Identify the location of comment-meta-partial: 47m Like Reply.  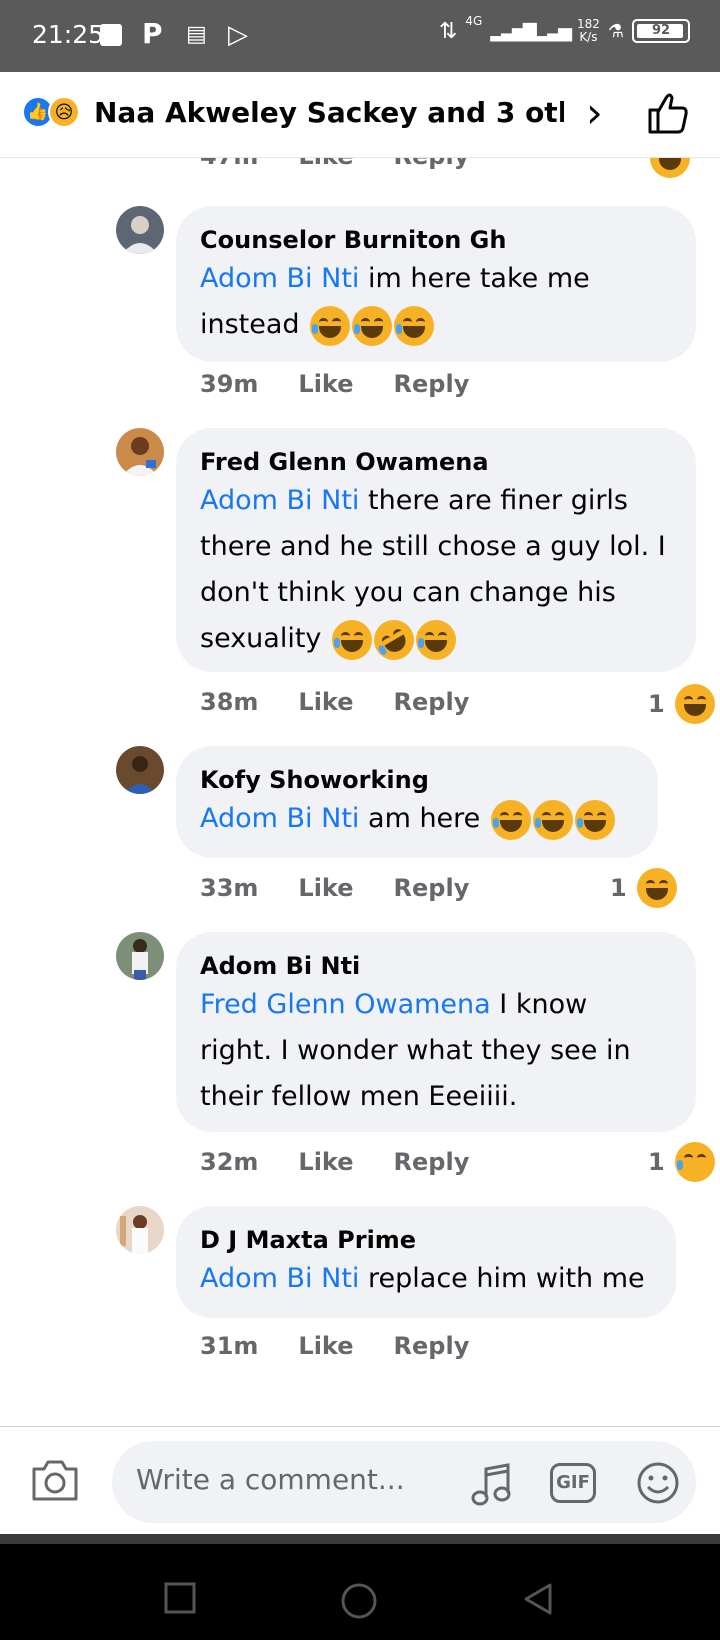
(334, 164).